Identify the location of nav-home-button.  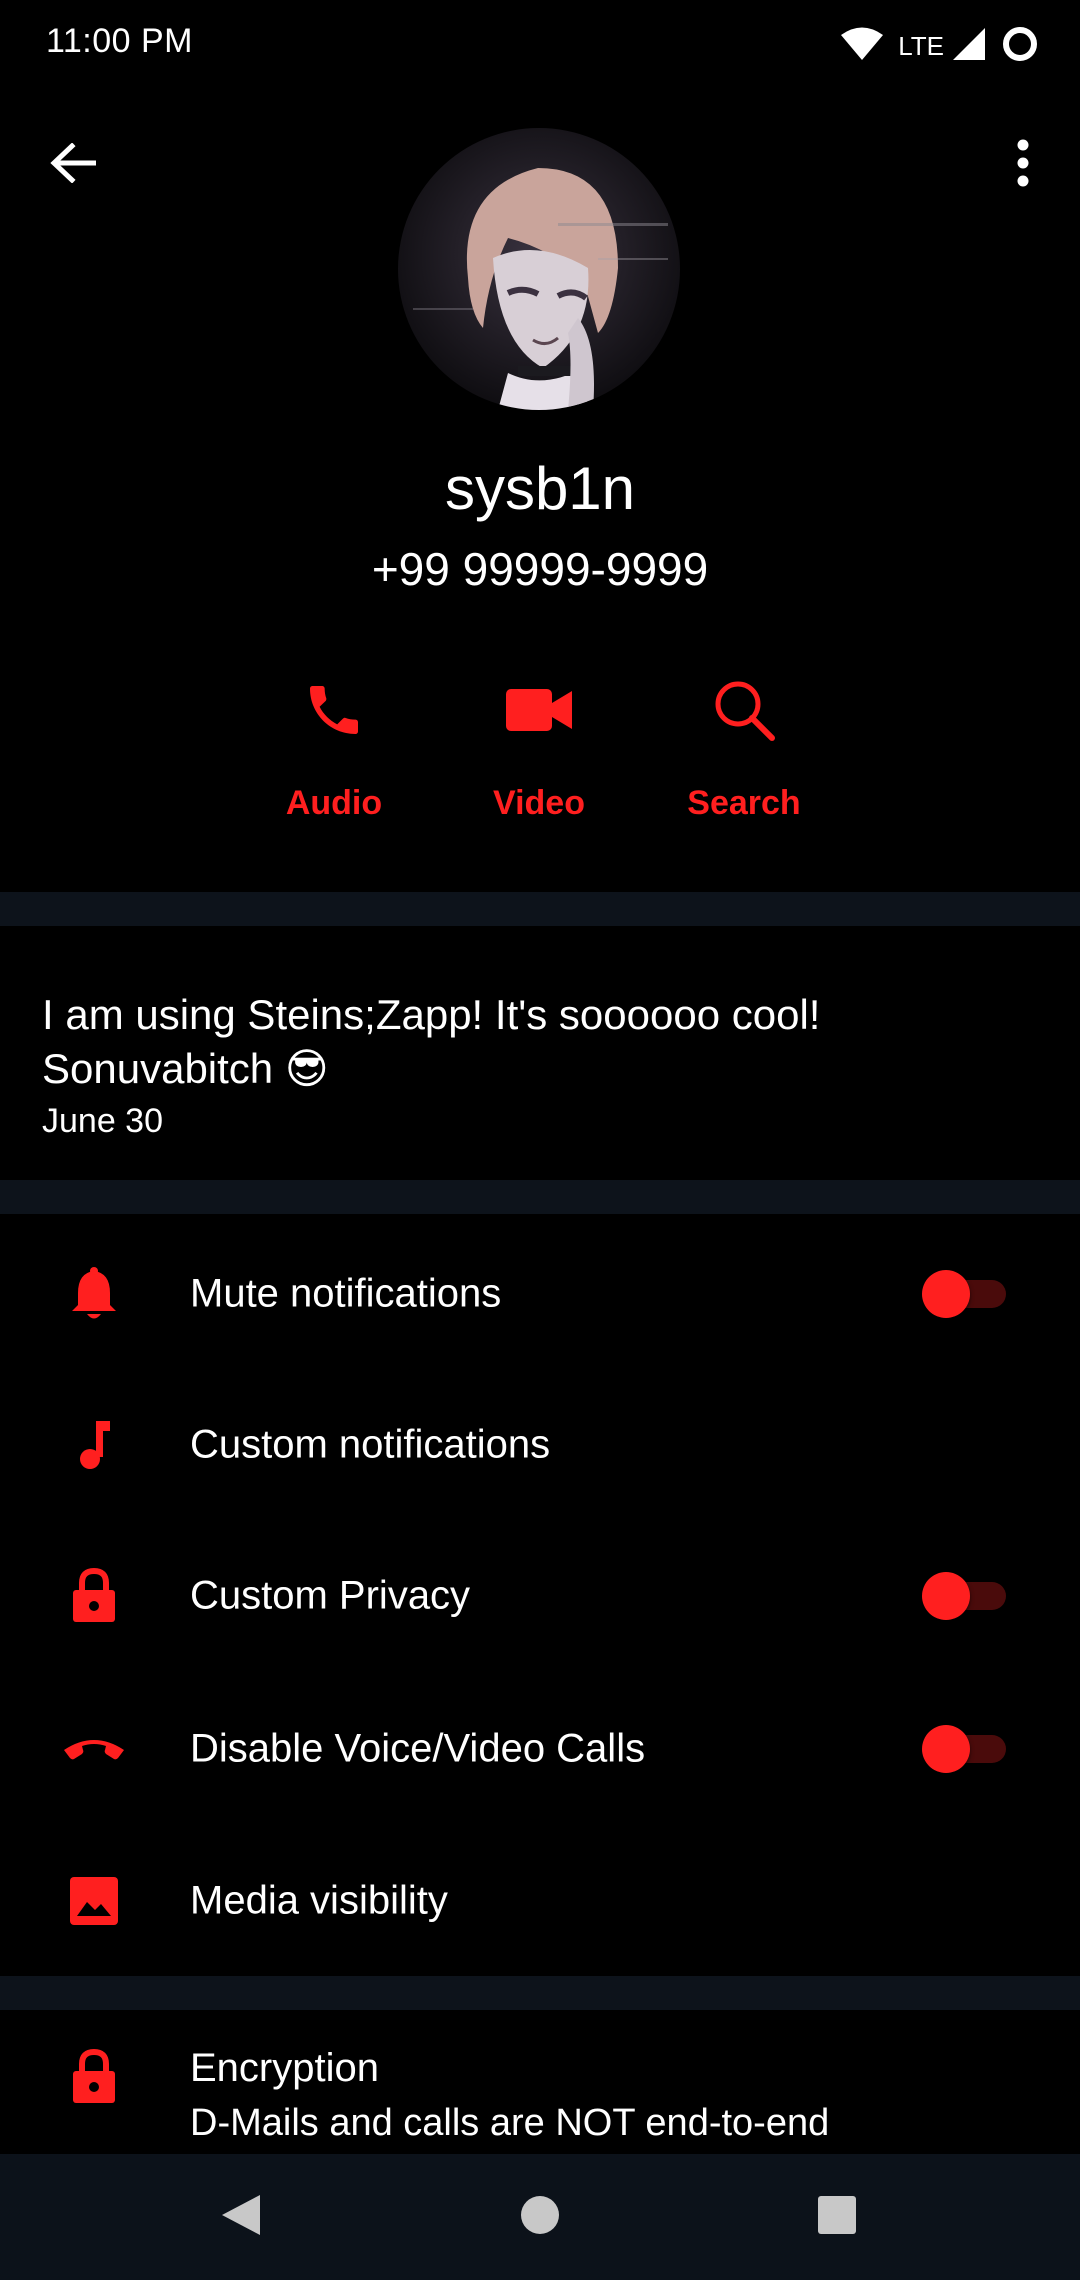
(540, 2217).